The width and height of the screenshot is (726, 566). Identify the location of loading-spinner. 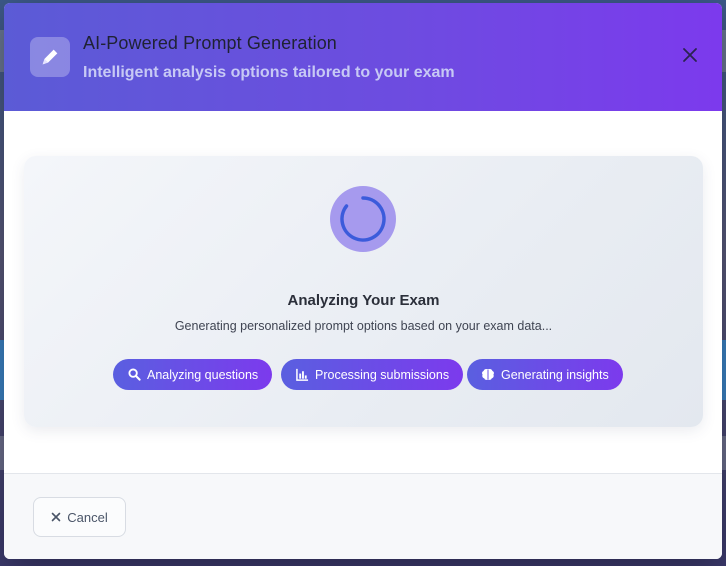
(363, 219).